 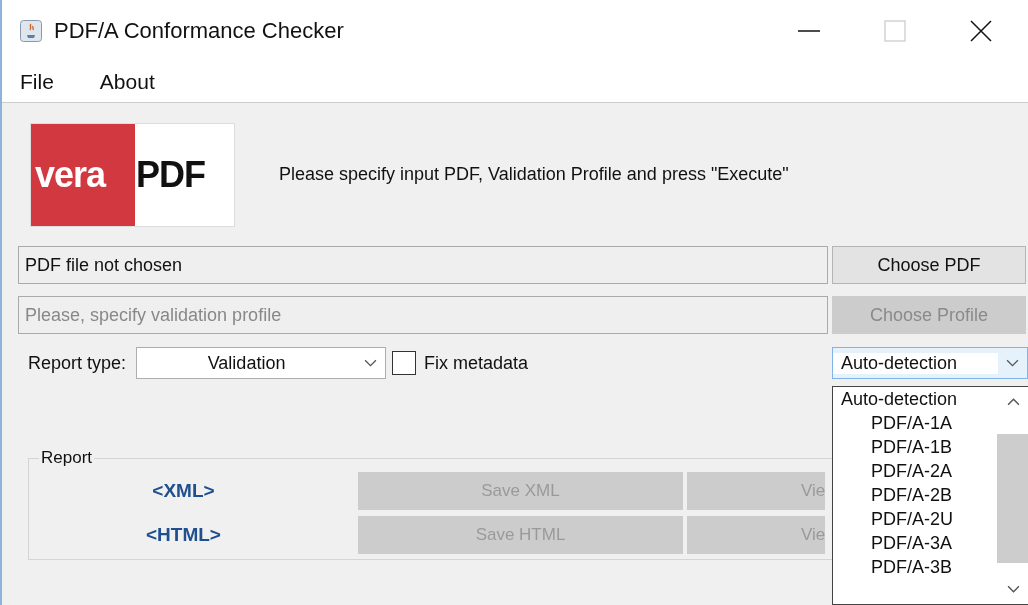 What do you see at coordinates (127, 82) in the screenshot?
I see `menu-item: About` at bounding box center [127, 82].